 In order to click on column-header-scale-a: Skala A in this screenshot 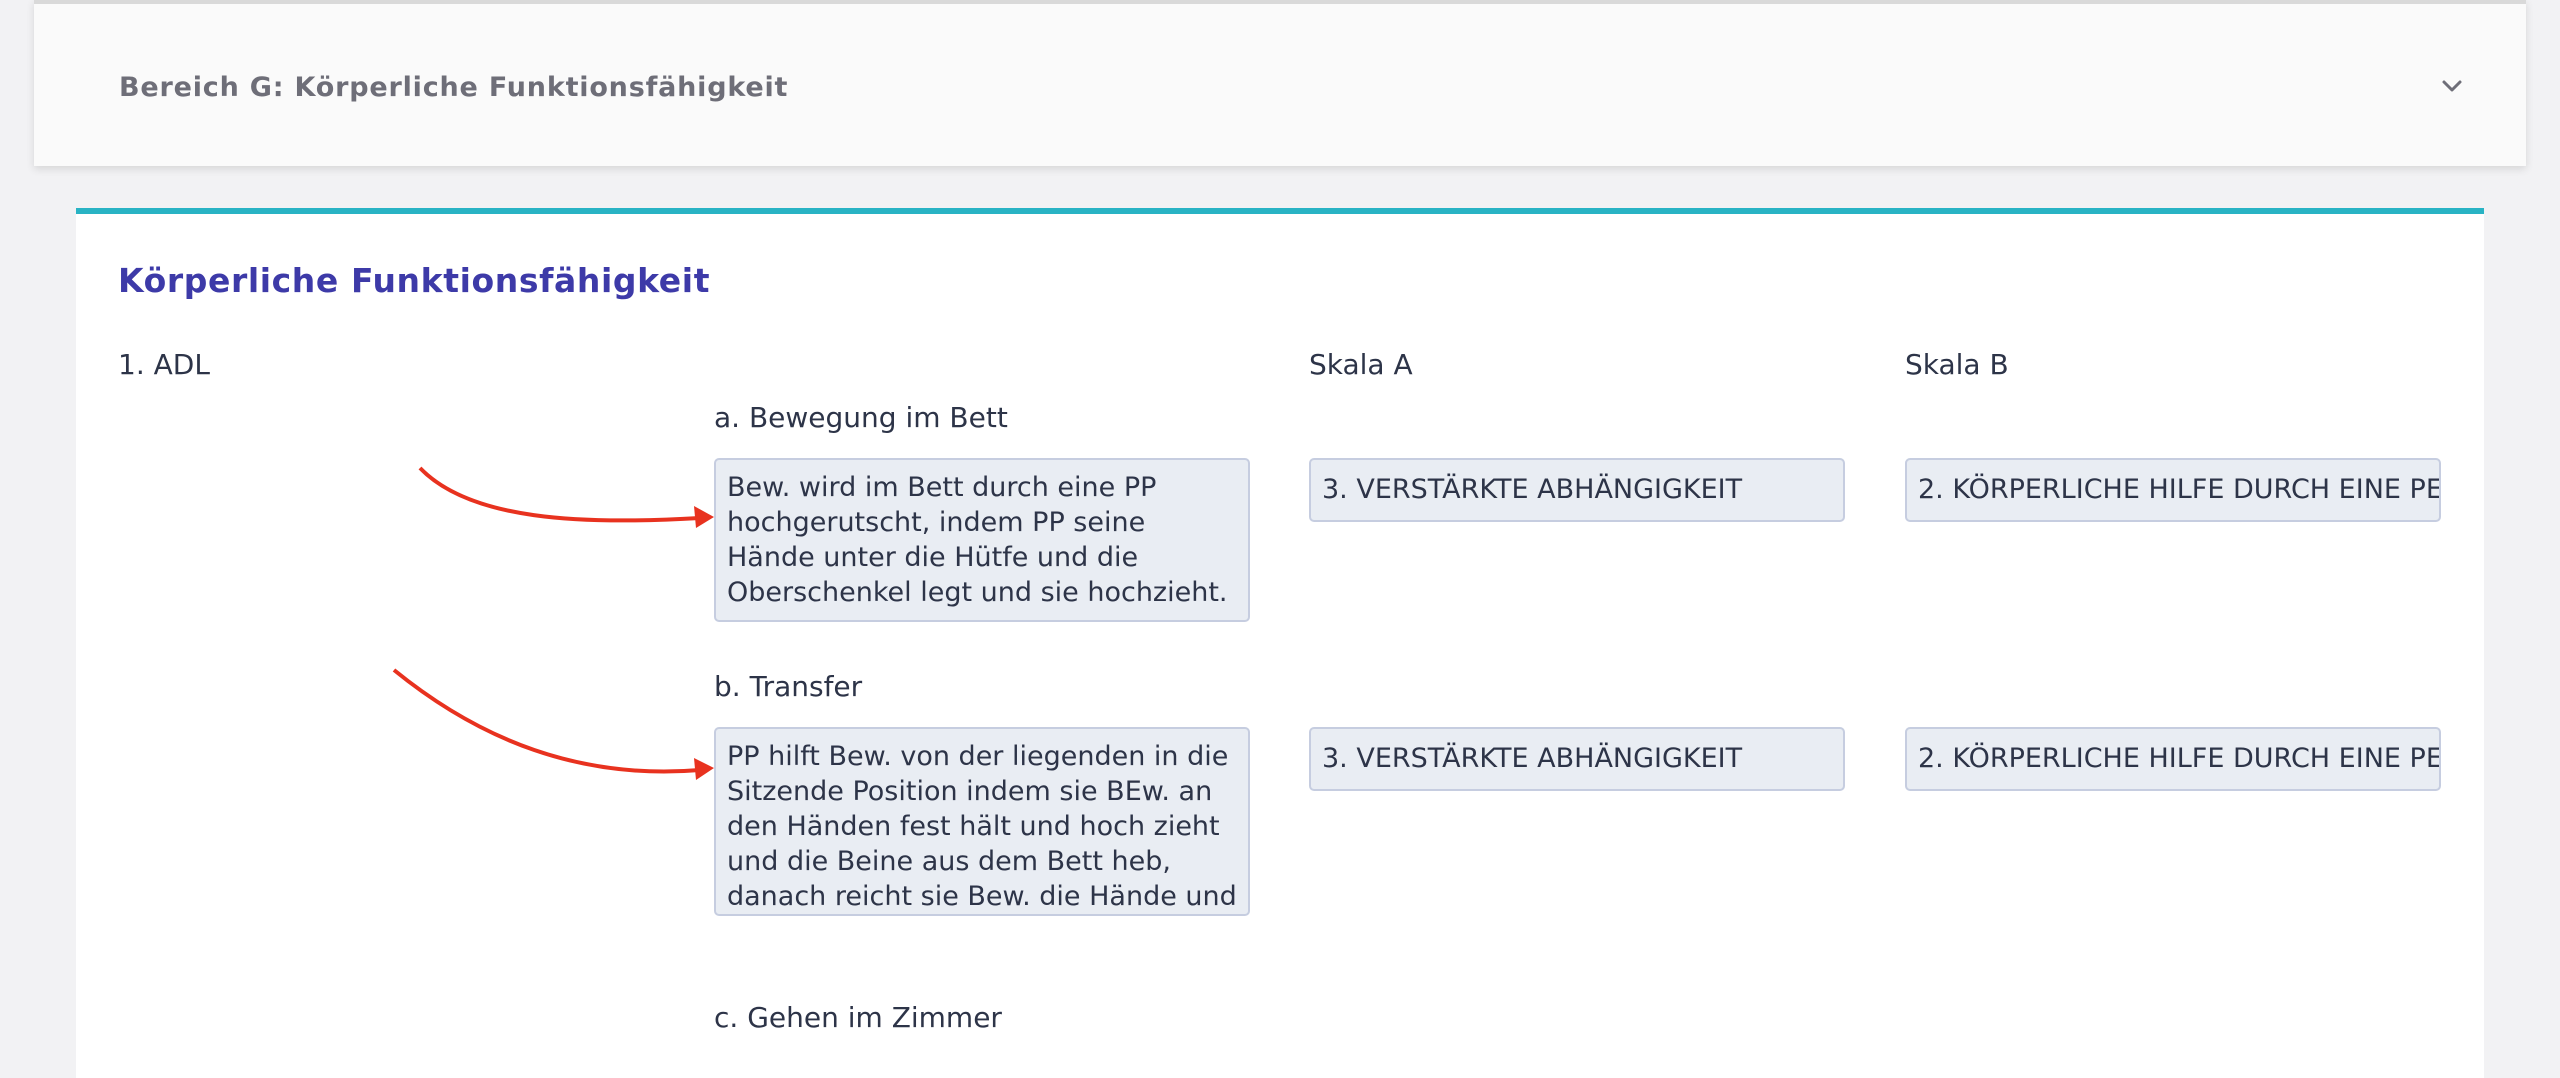, I will do `click(1361, 364)`.